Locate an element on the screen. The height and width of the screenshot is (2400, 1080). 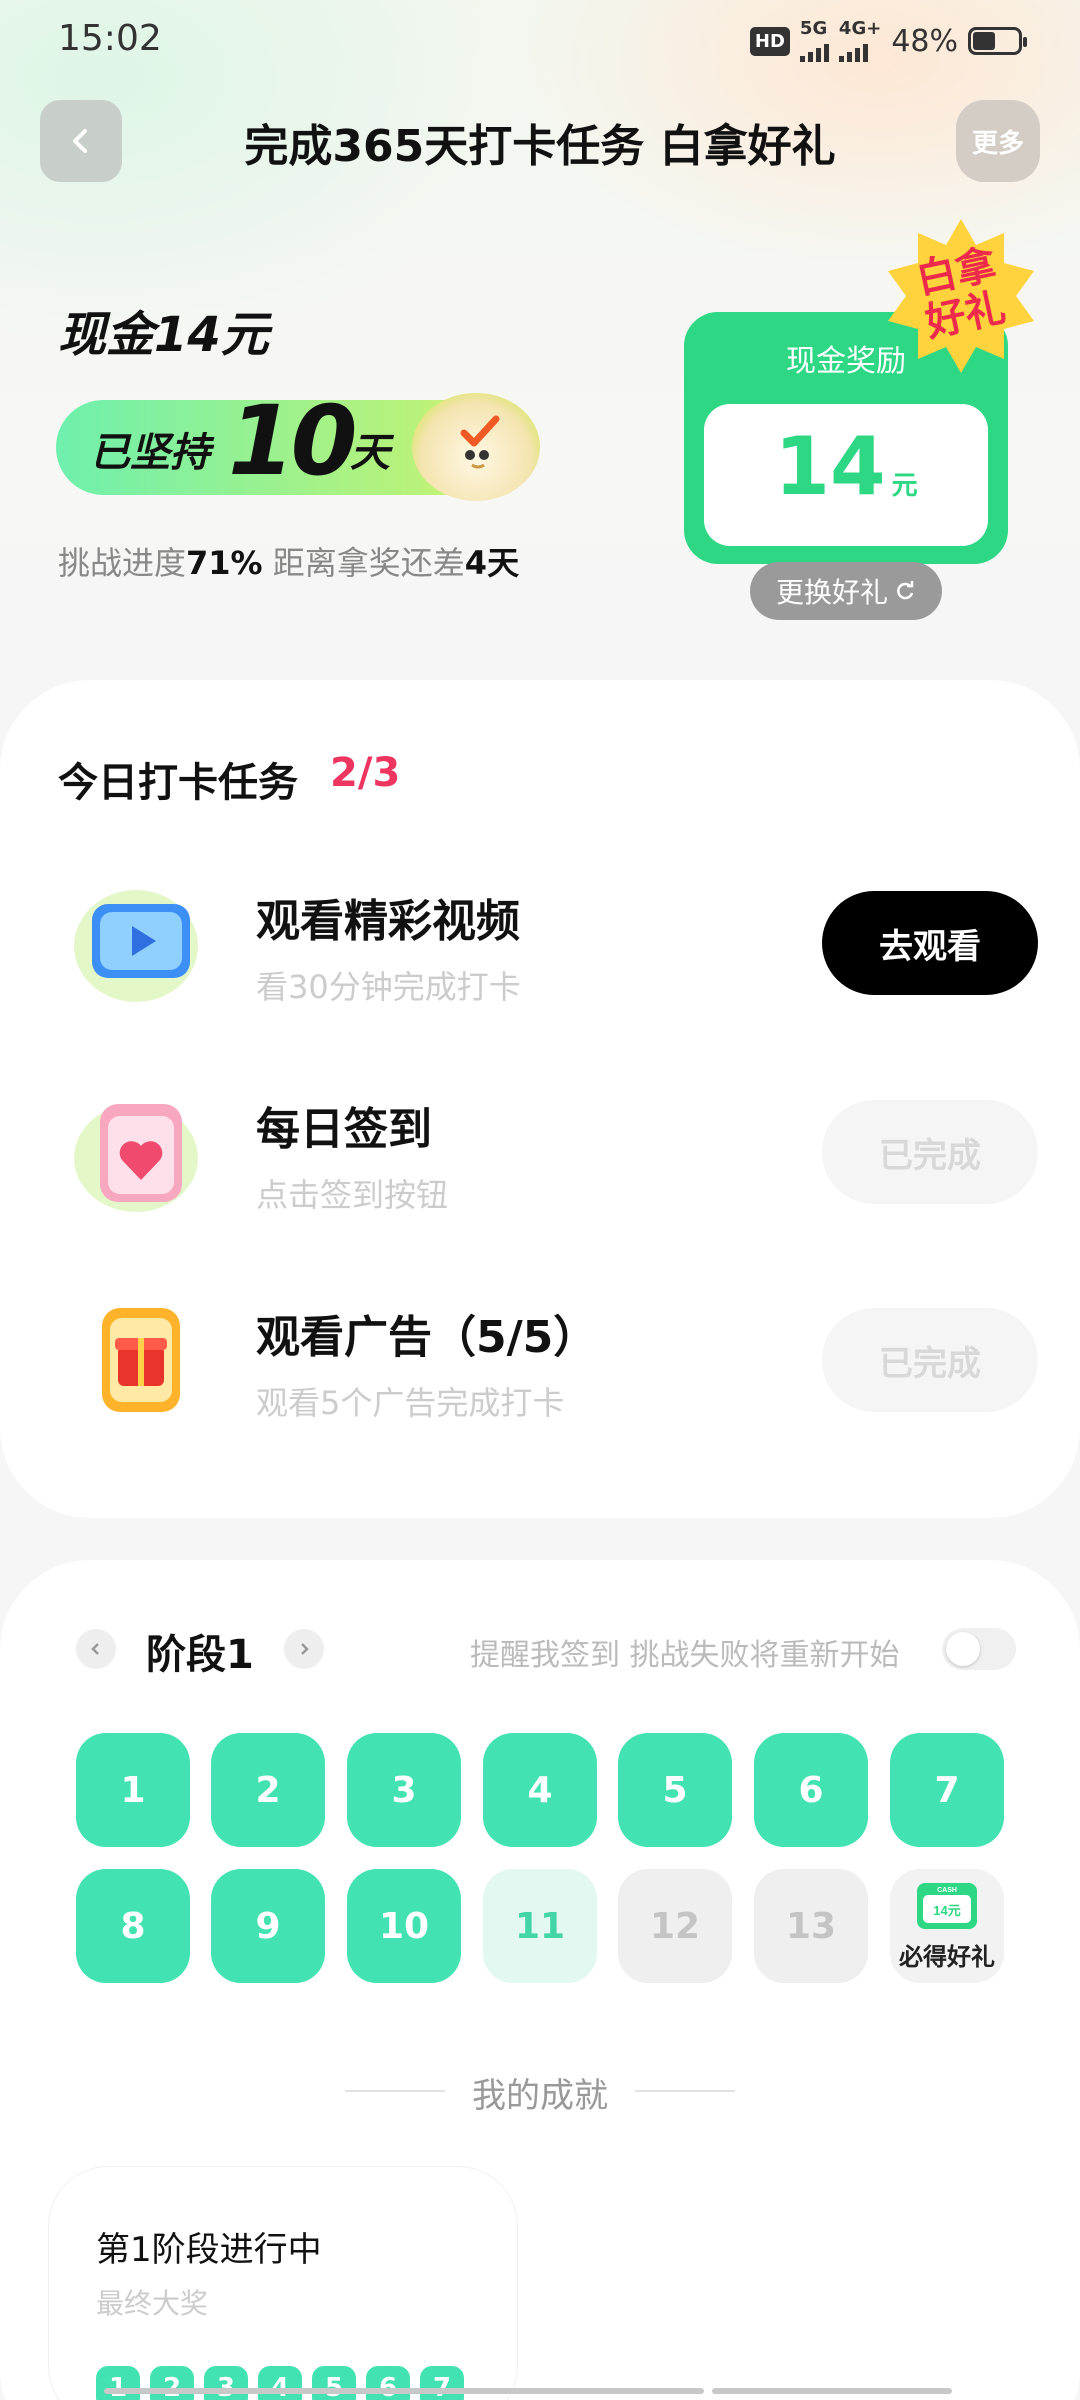
gift-day-cell: CASH 14元 必得好礼 is located at coordinates (947, 1926).